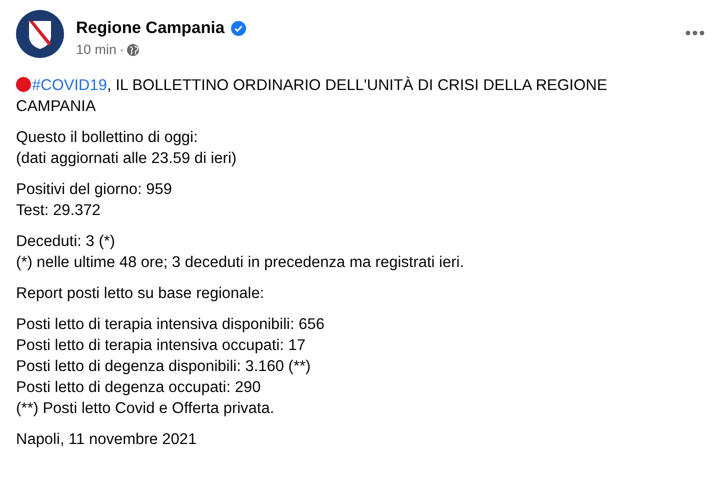 The height and width of the screenshot is (495, 717). I want to click on globe-icon, so click(133, 50).